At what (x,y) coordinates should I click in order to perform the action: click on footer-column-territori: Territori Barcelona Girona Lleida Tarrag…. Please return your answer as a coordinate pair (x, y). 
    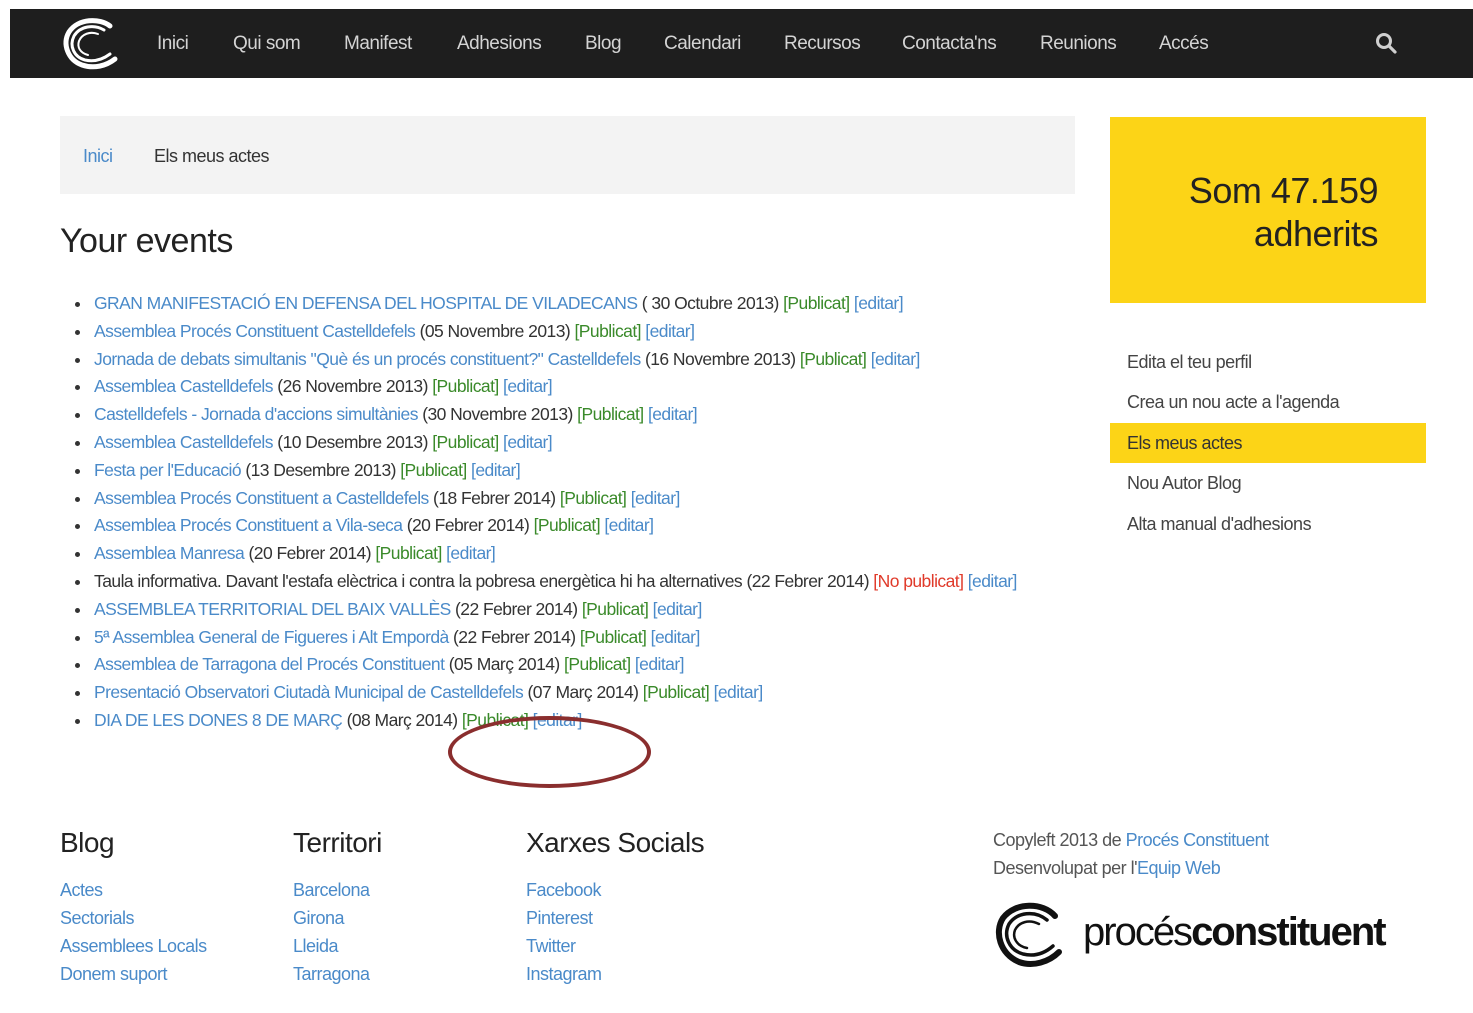
    Looking at the image, I should click on (337, 905).